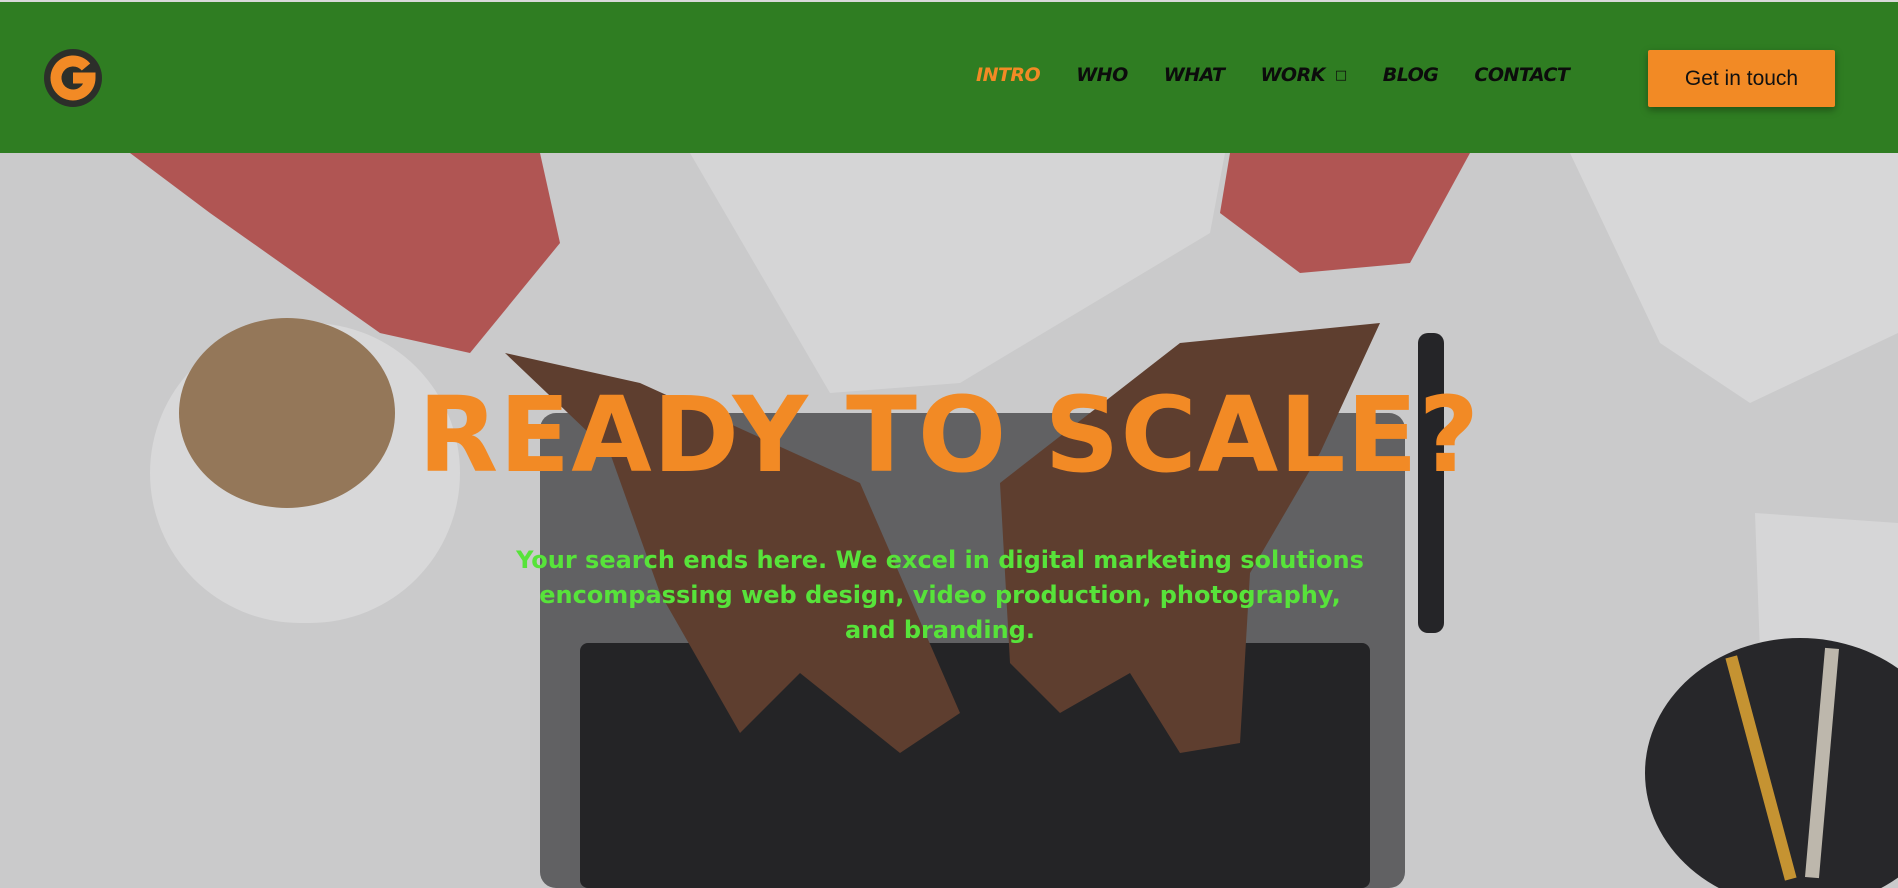 This screenshot has height=888, width=1898. I want to click on nav-label: INTRO, so click(1008, 75).